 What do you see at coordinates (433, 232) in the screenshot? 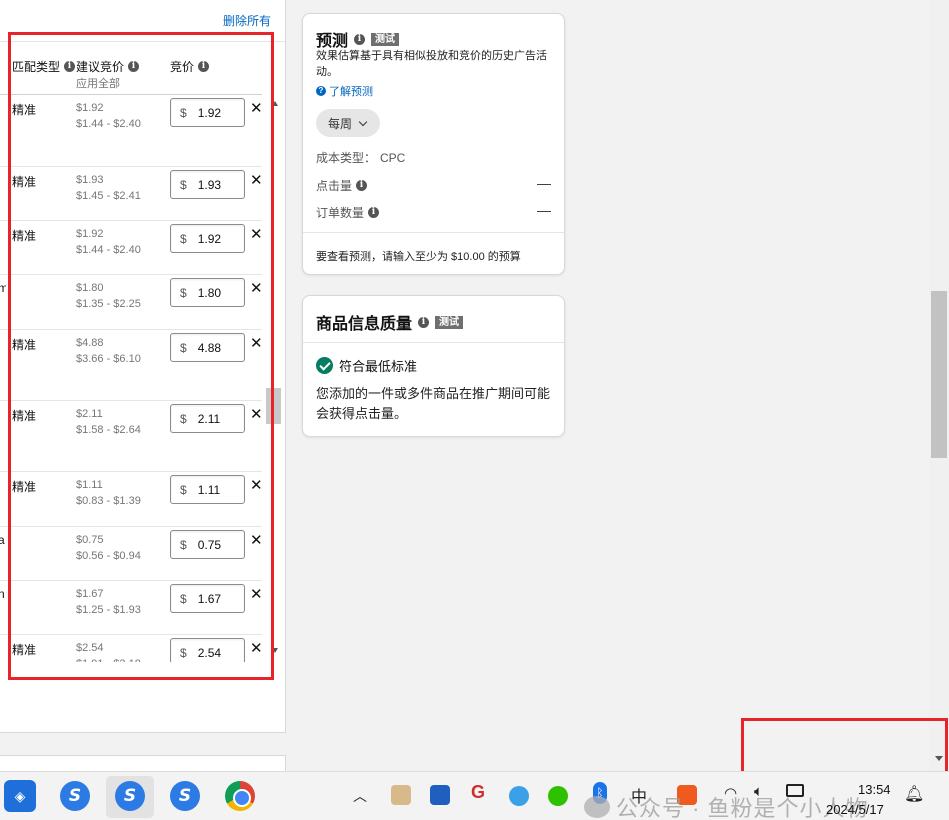
I see `divider` at bounding box center [433, 232].